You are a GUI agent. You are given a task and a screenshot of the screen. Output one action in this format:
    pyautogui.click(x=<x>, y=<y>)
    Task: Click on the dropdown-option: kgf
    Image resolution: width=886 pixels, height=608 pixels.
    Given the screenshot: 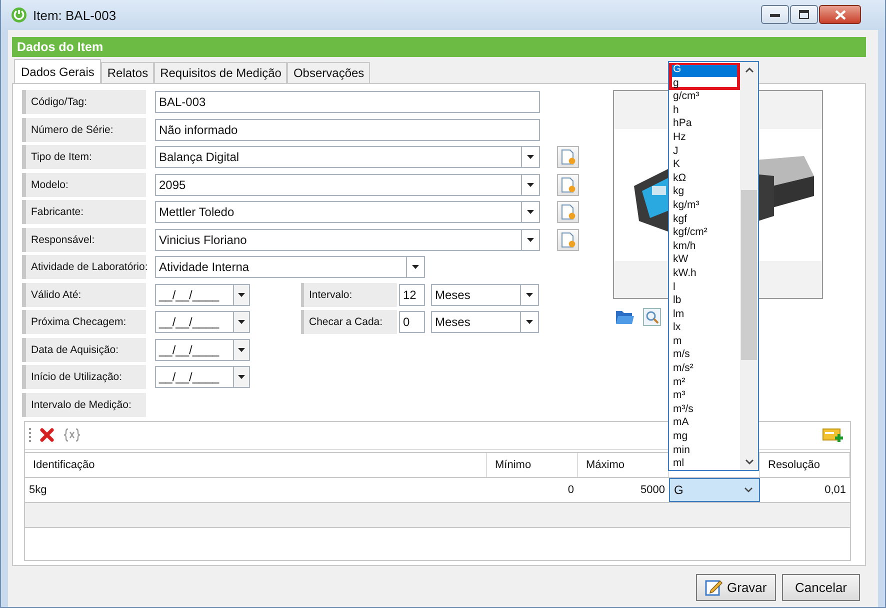 What is the action you would take?
    pyautogui.click(x=704, y=219)
    